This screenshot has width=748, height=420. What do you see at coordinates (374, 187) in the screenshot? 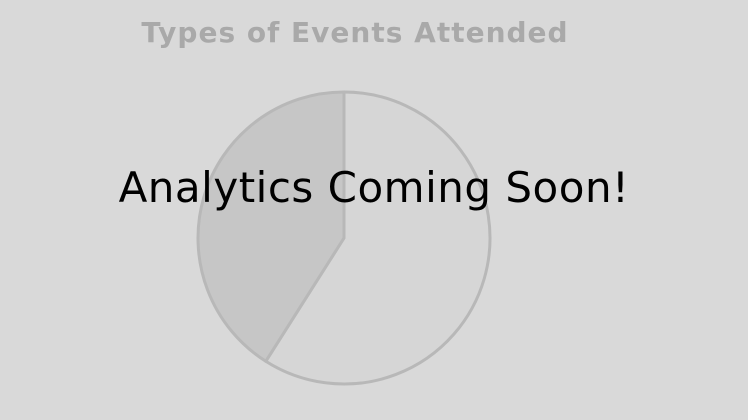
I see `coming-soon-message: Analytics Coming Soon!` at bounding box center [374, 187].